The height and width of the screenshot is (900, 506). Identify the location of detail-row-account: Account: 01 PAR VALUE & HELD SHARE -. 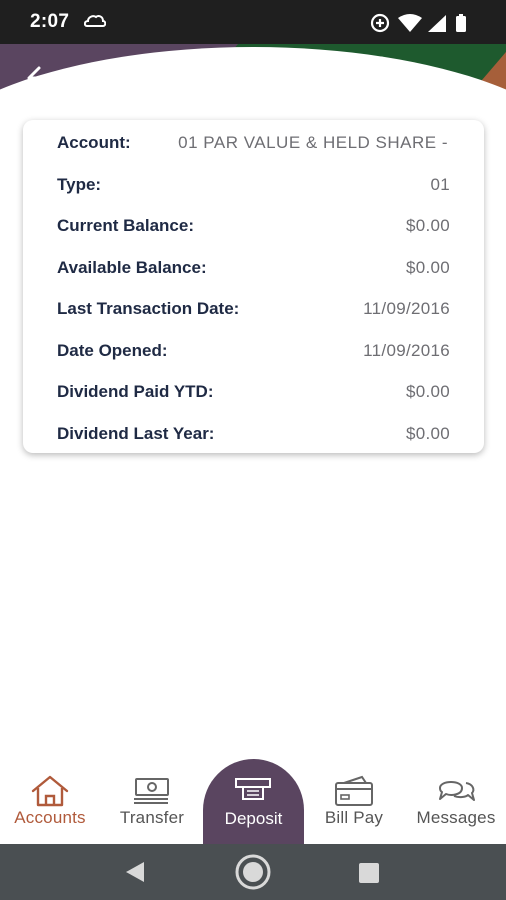
(253, 142).